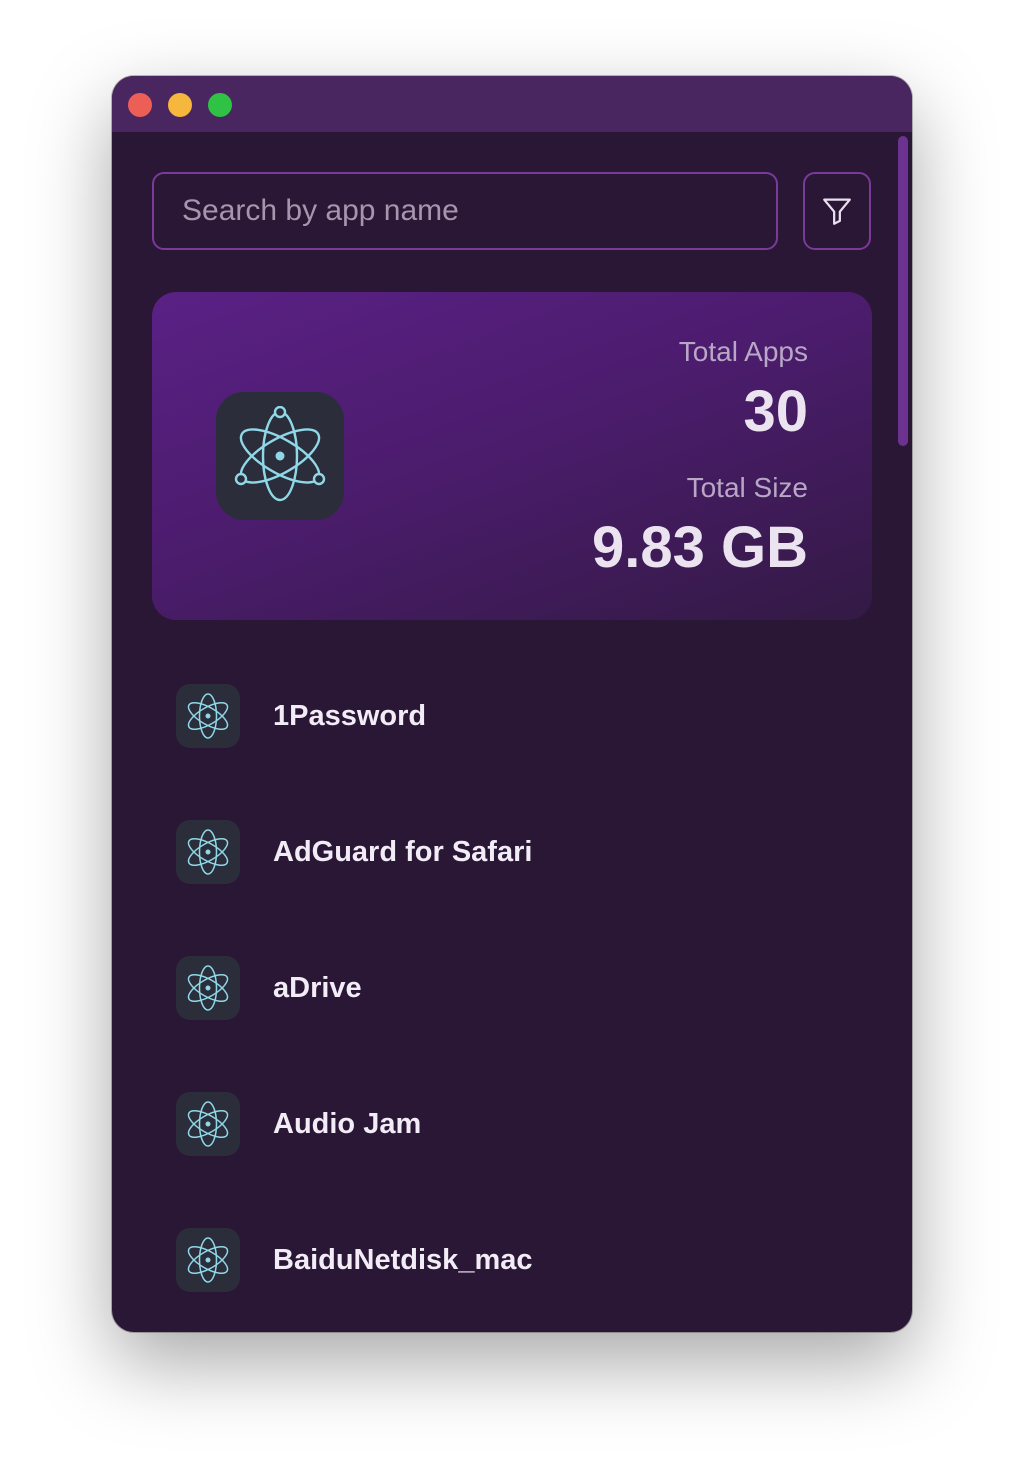 This screenshot has height=1480, width=1024. Describe the element at coordinates (350, 715) in the screenshot. I see `app-name: 1Password` at that location.